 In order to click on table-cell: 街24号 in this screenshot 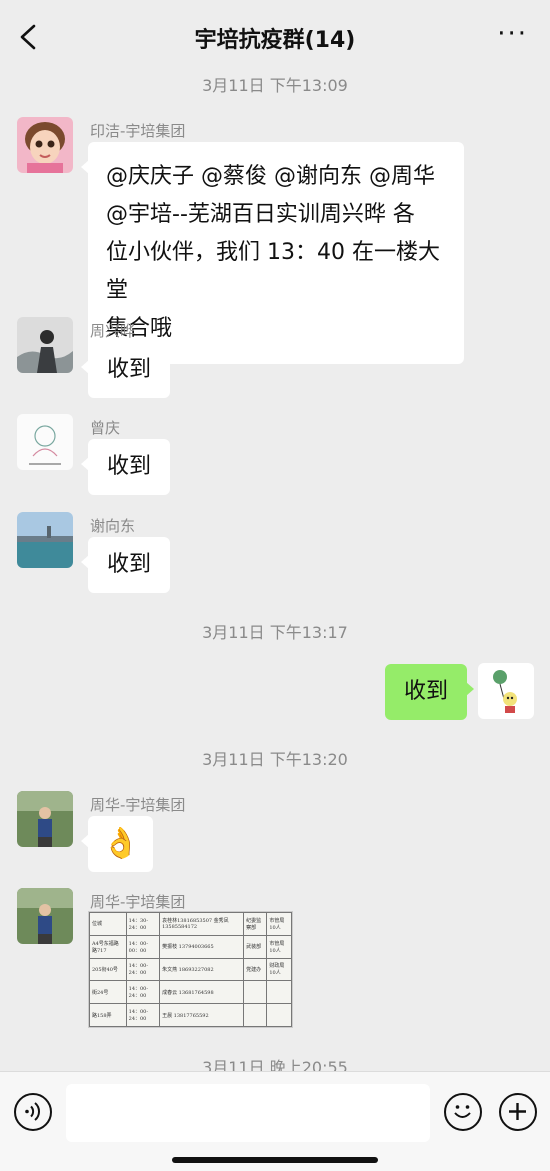, I will do `click(108, 992)`.